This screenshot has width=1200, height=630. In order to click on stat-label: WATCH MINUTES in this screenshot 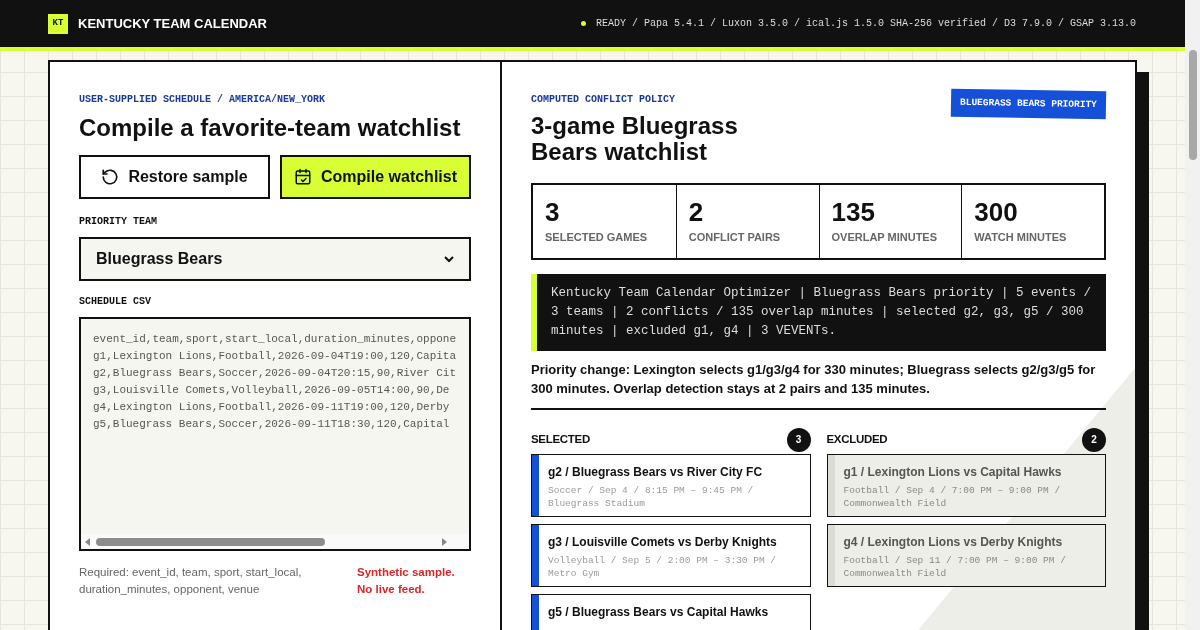, I will do `click(1021, 237)`.